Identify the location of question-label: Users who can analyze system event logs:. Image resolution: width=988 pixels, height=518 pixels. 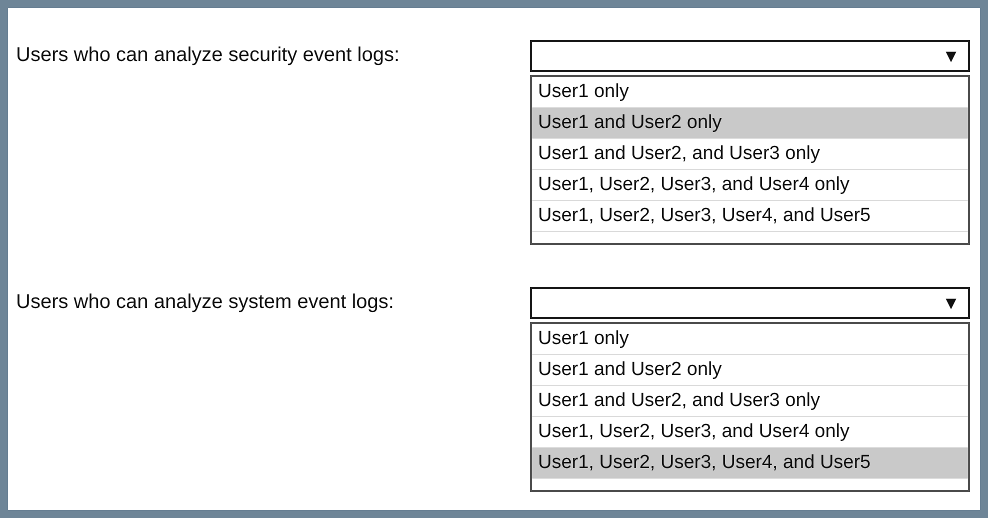
(205, 302).